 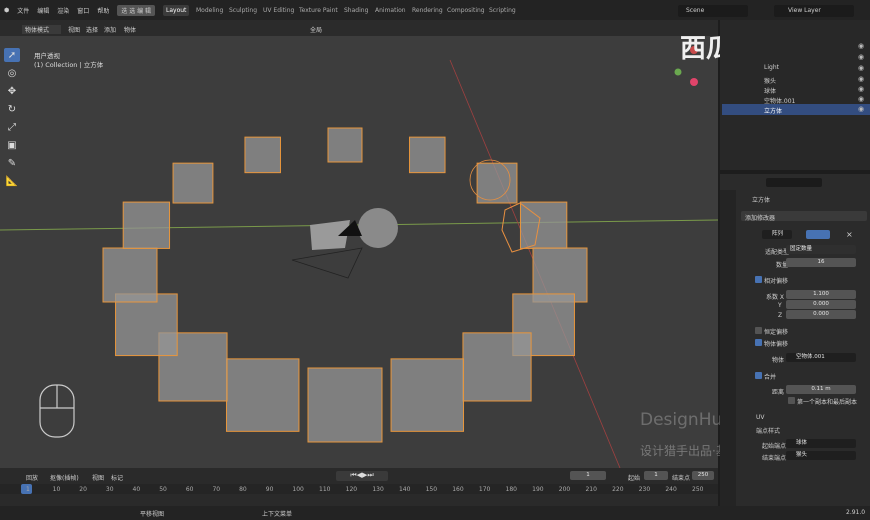 What do you see at coordinates (773, 110) in the screenshot?
I see `outliner-item-cube: 立方体` at bounding box center [773, 110].